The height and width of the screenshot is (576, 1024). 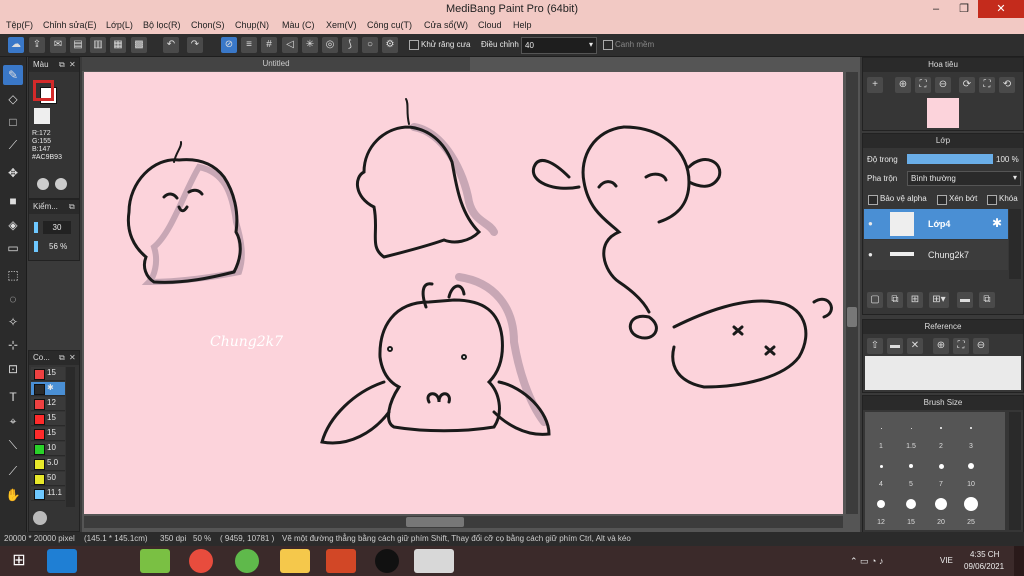 What do you see at coordinates (522, 25) in the screenshot?
I see `menu-help: Help` at bounding box center [522, 25].